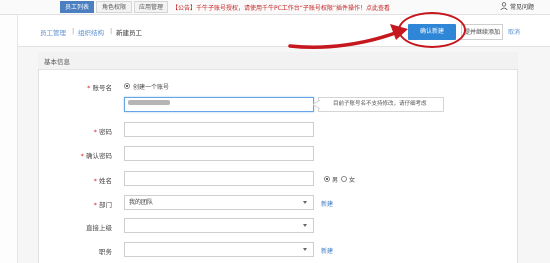 Image resolution: width=550 pixels, height=263 pixels. Describe the element at coordinates (127, 86) in the screenshot. I see `create-account-radio` at that location.